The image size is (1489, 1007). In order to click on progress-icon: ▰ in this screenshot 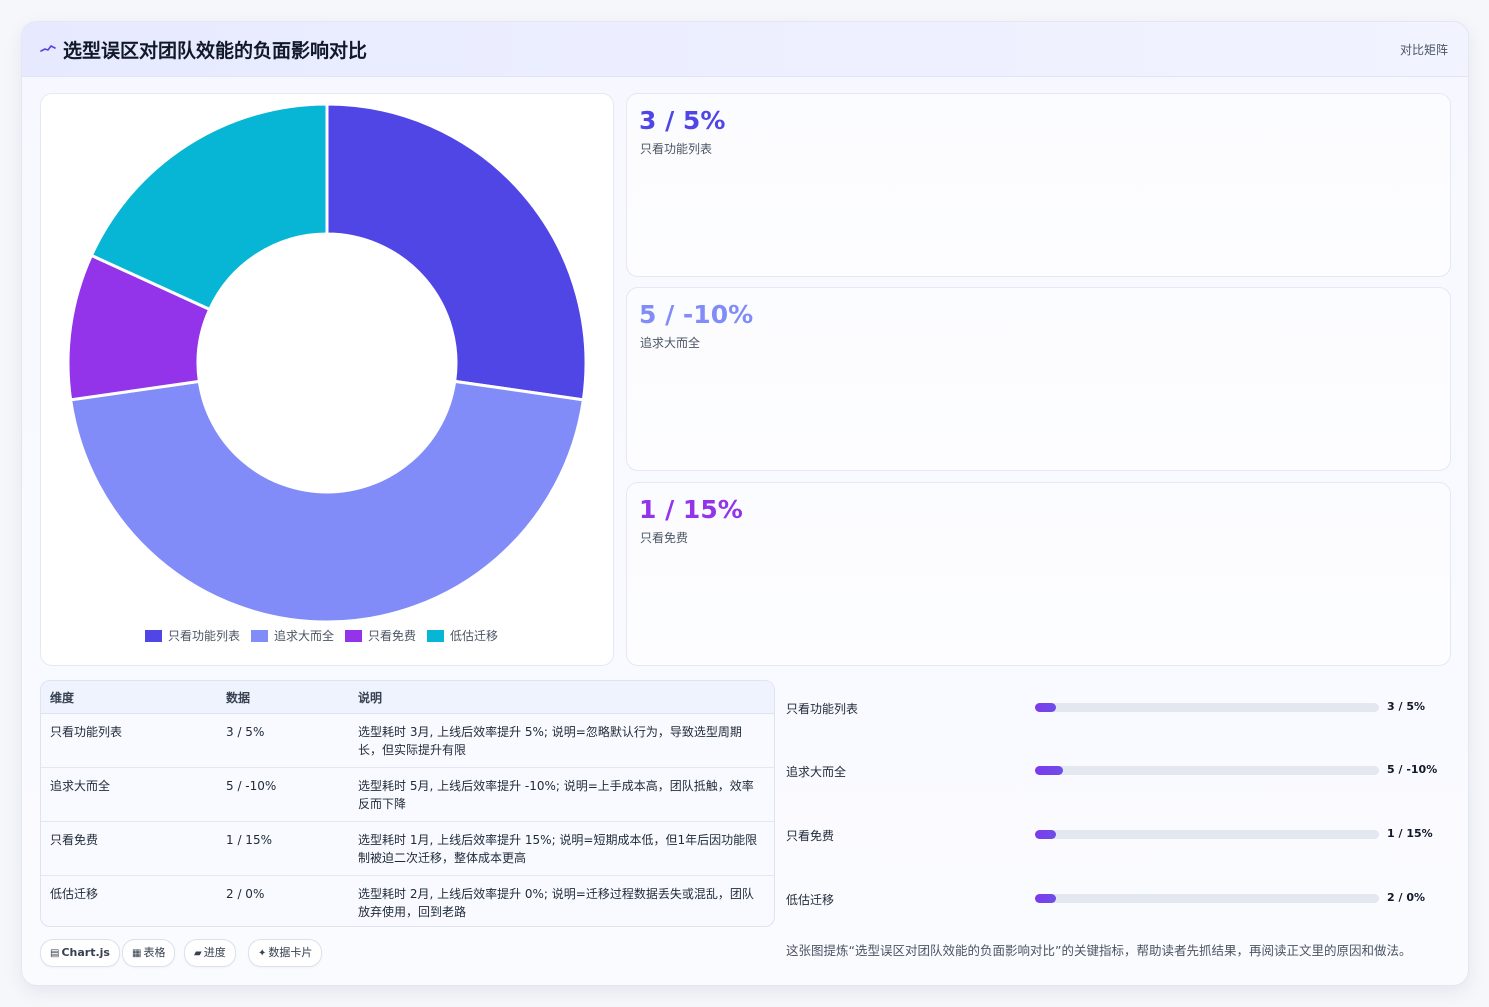, I will do `click(198, 953)`.